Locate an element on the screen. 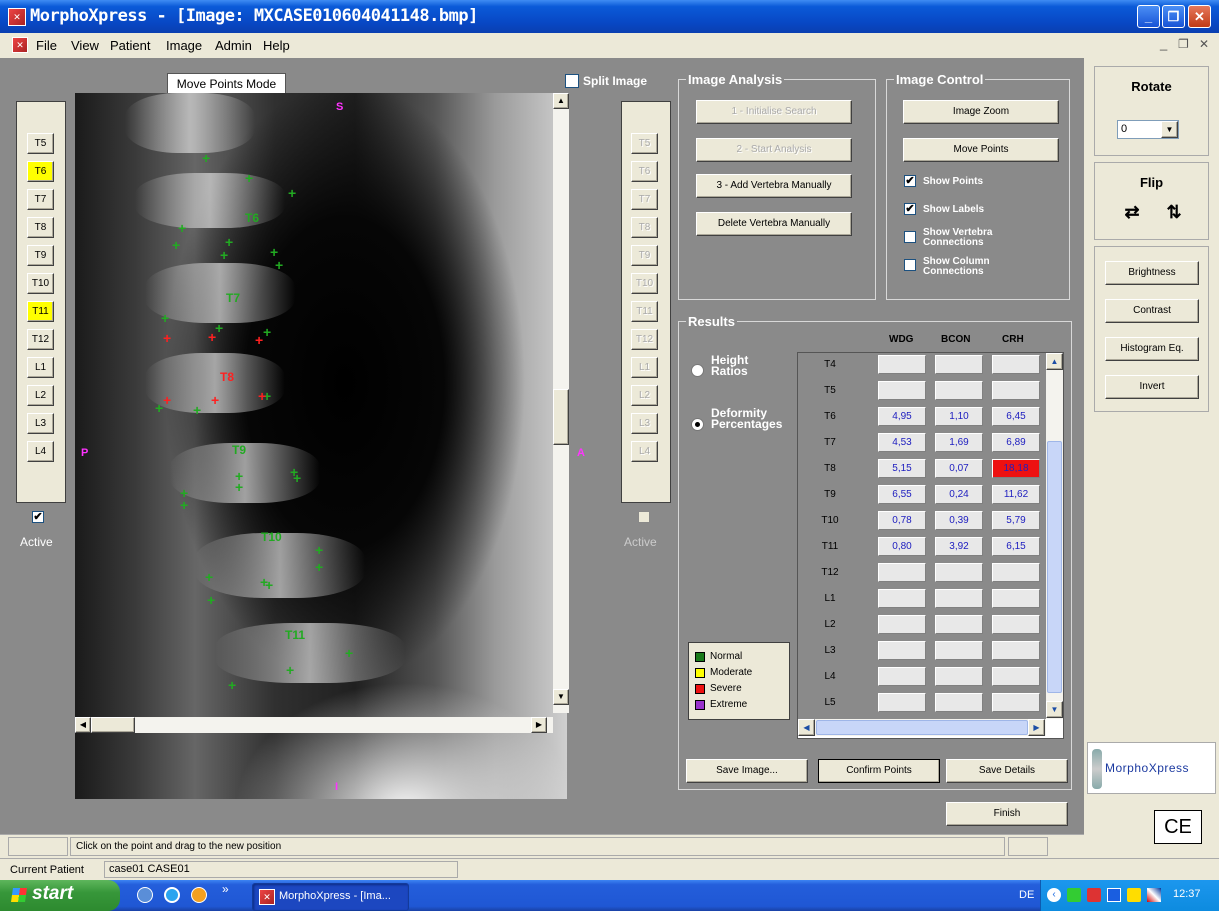 The height and width of the screenshot is (911, 1219). show-column-connections-checkbox is located at coordinates (910, 265).